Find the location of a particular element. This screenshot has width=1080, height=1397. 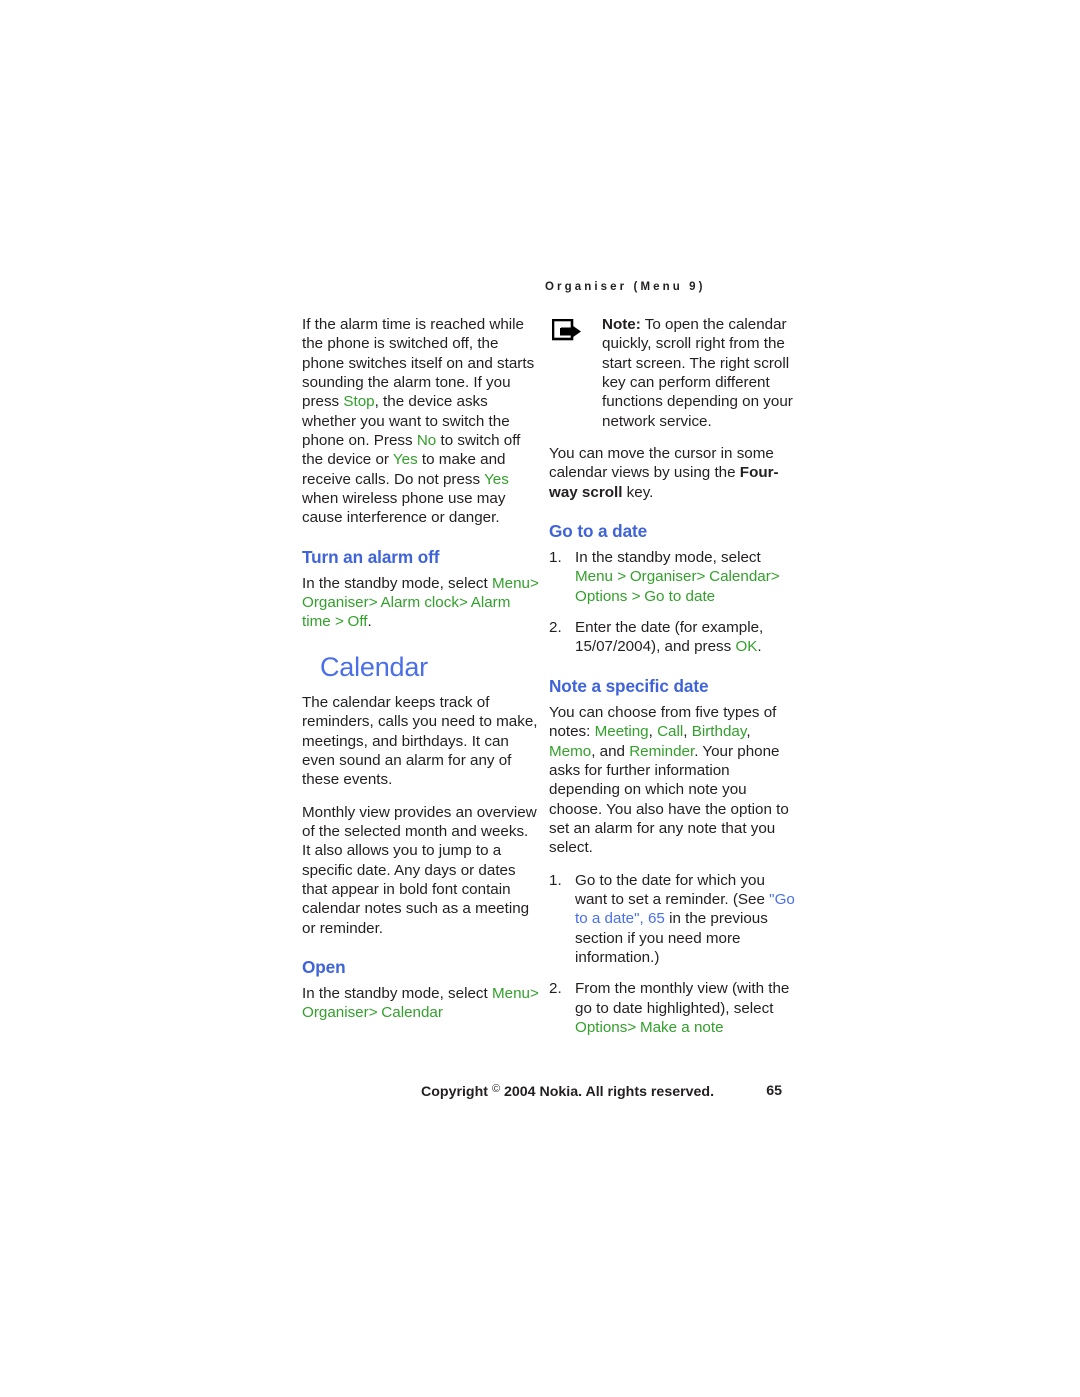

heading-open: Open is located at coordinates (324, 966).